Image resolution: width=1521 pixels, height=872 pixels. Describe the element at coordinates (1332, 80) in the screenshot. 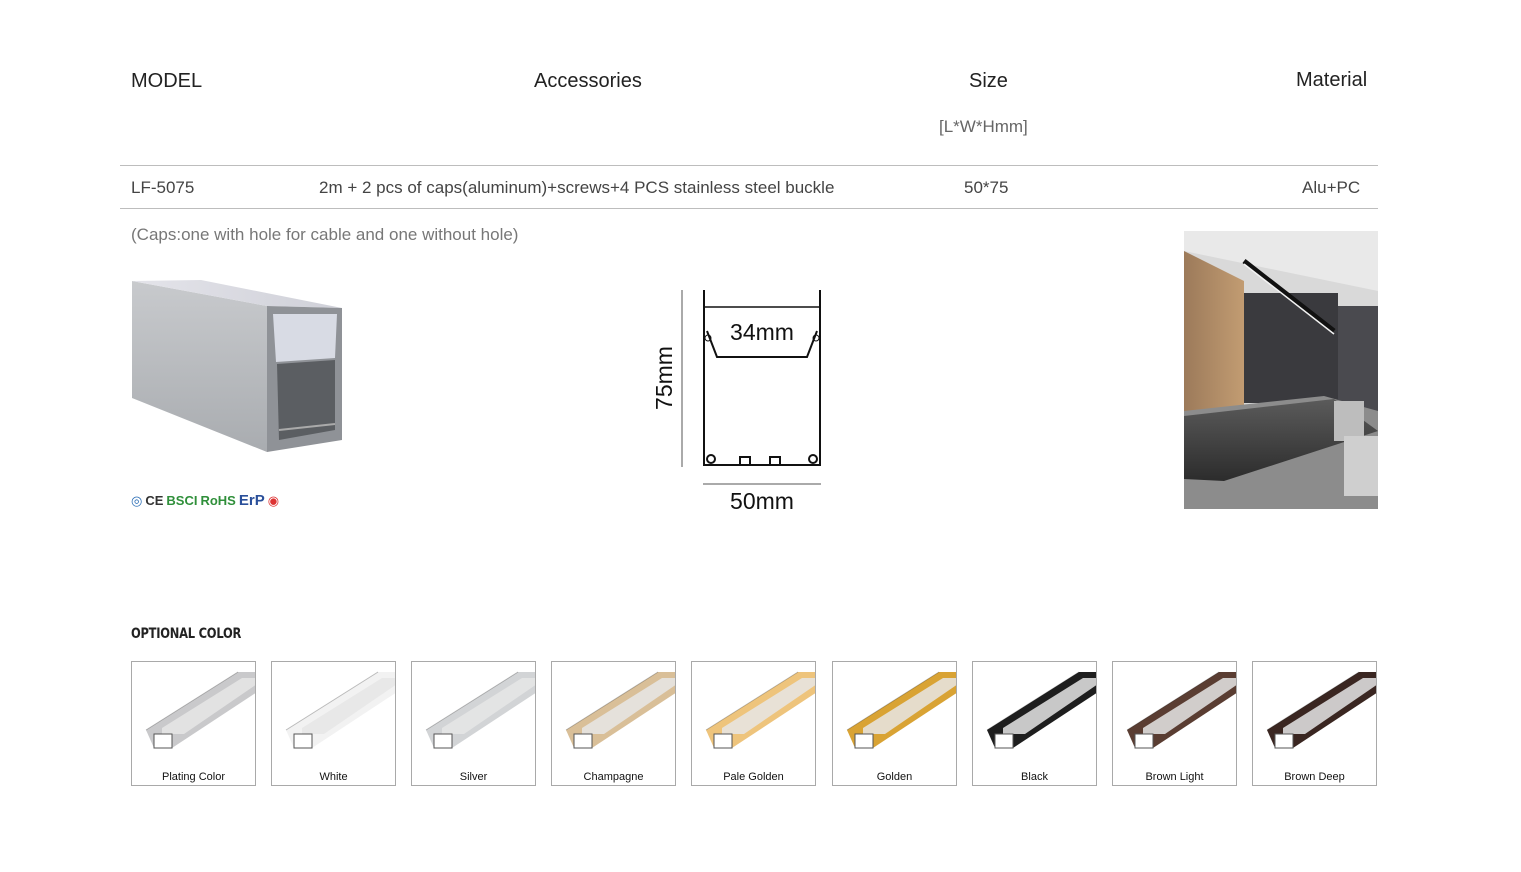

I see `header-material: Material` at that location.